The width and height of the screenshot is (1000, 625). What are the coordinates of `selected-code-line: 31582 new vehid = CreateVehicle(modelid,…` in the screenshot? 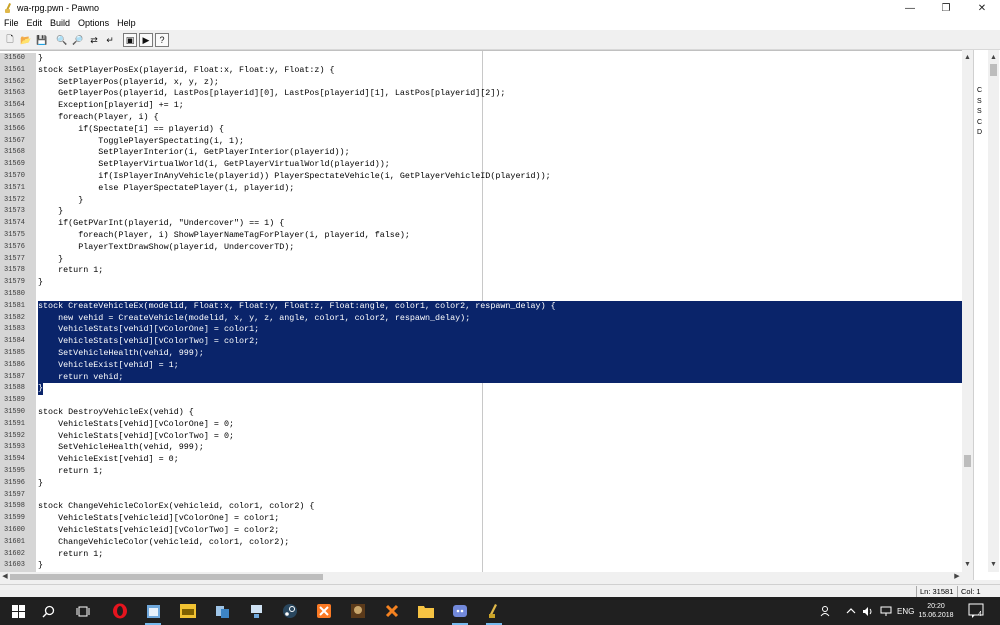 It's located at (486, 318).